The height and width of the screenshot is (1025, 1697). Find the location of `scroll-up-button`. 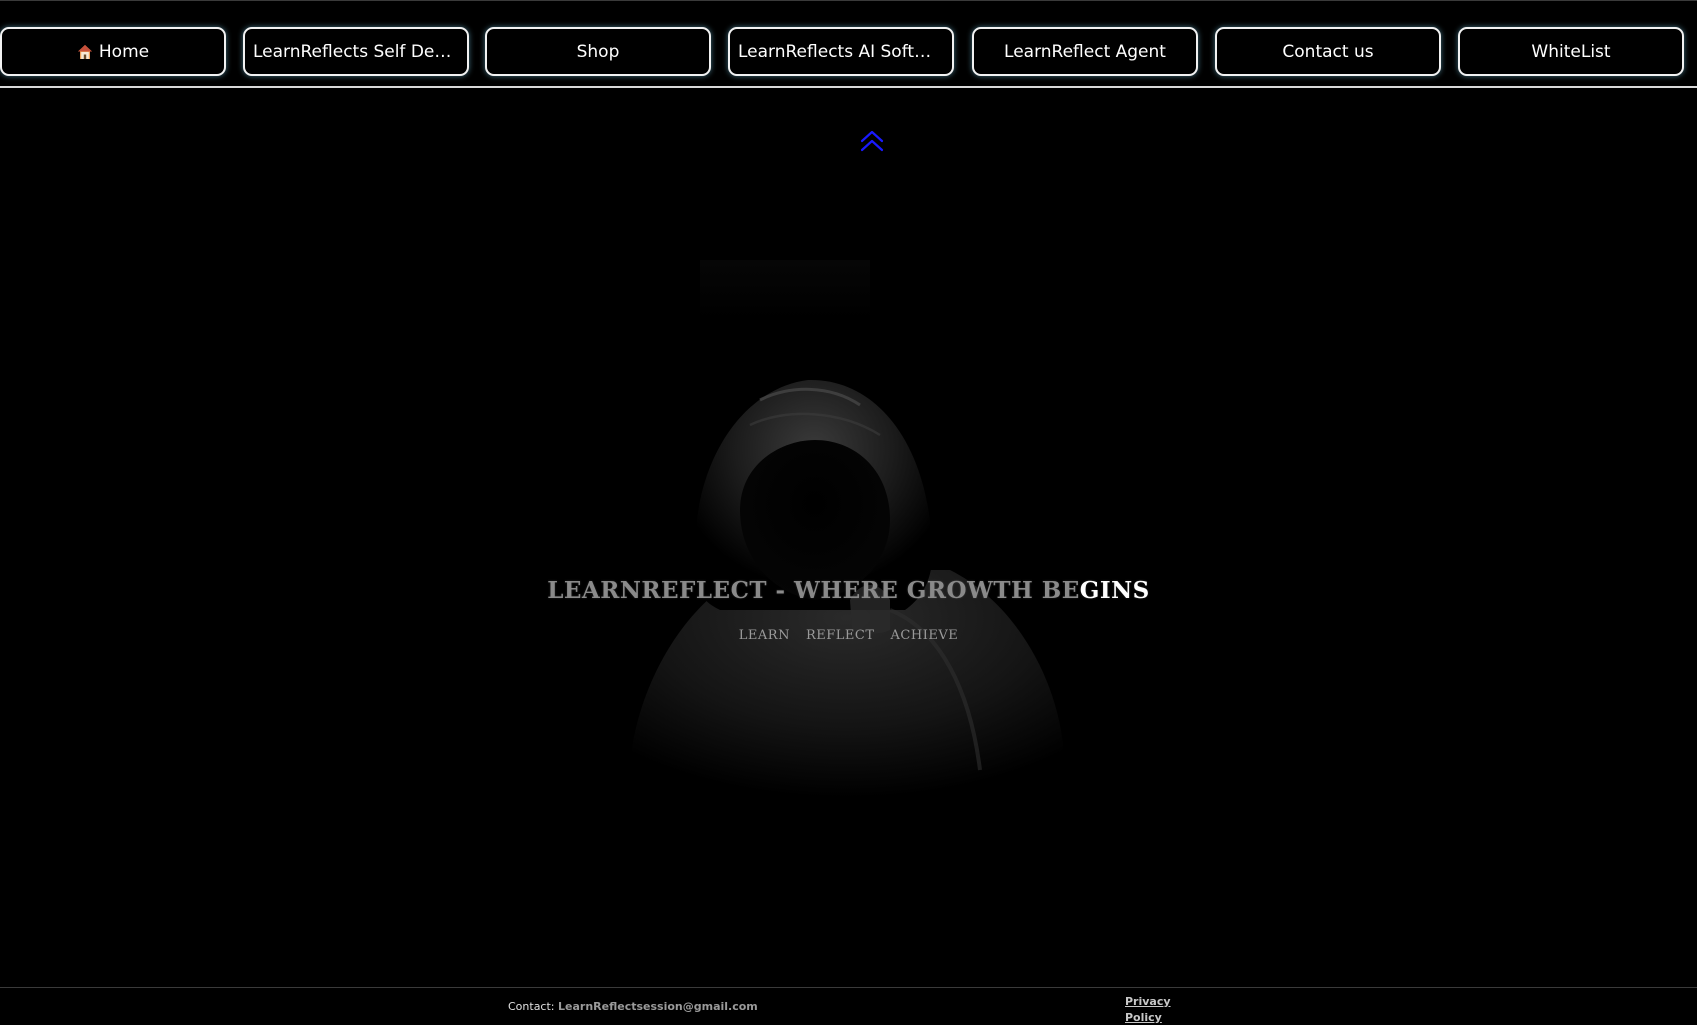

scroll-up-button is located at coordinates (872, 142).